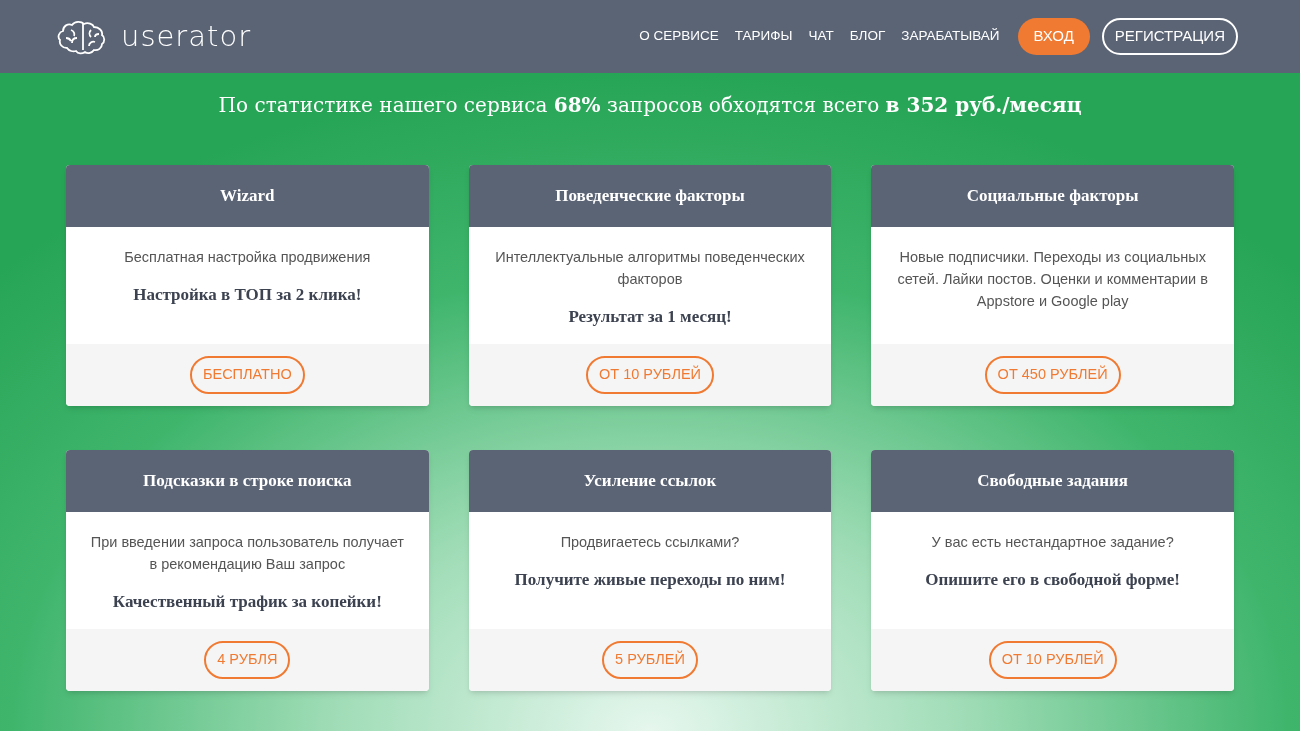 The width and height of the screenshot is (1300, 731). Describe the element at coordinates (247, 257) in the screenshot. I see `card-description: Бесплатная настройка продвижения` at that location.